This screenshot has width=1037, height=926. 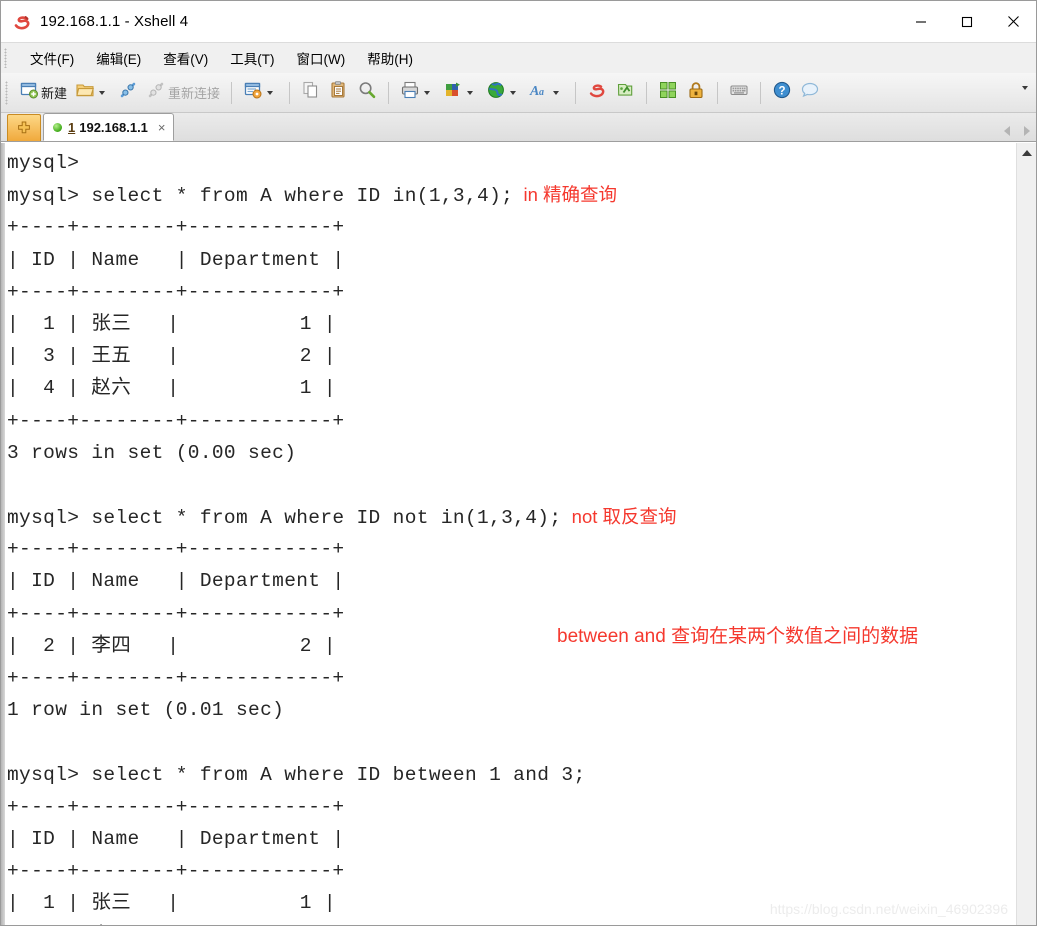 I want to click on scroll-up-button, so click(x=1026, y=152).